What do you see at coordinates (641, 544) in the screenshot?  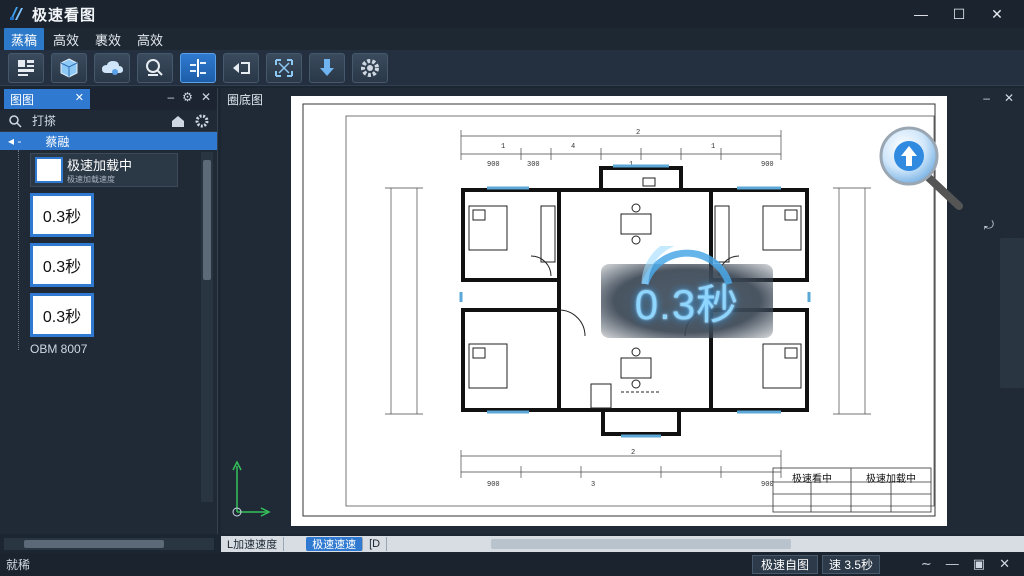 I see `drawing-hscrollbar` at bounding box center [641, 544].